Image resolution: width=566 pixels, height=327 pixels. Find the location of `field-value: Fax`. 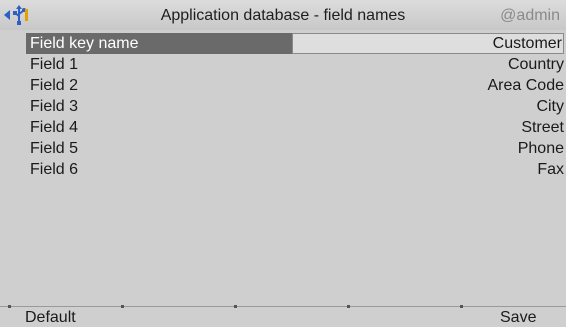

field-value: Fax is located at coordinates (550, 169).